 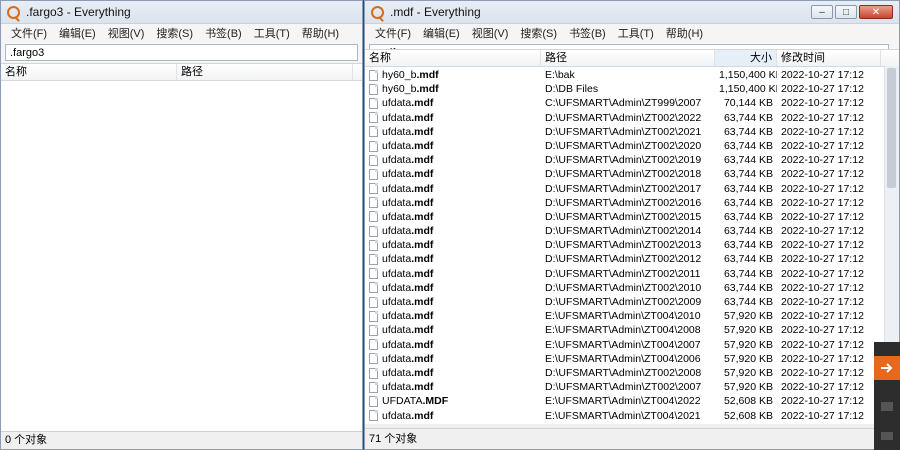 What do you see at coordinates (891, 128) in the screenshot?
I see `scrollbar-thumb` at bounding box center [891, 128].